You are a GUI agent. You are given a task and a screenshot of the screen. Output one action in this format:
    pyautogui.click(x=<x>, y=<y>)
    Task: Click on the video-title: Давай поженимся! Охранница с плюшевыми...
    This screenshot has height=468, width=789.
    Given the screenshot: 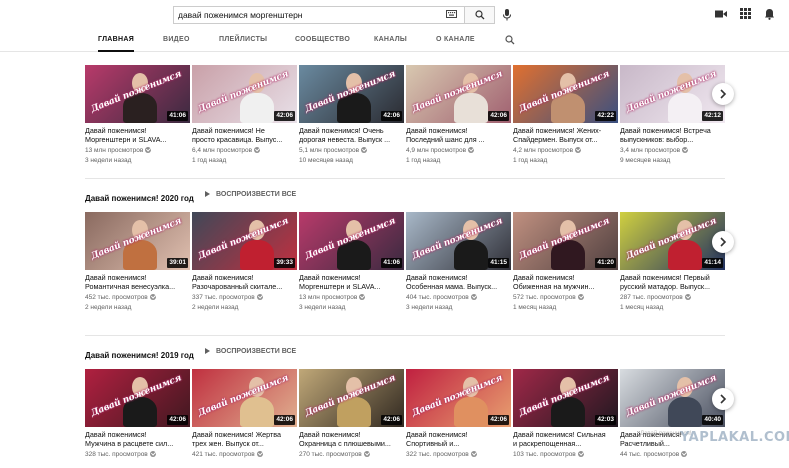 What is the action you would take?
    pyautogui.click(x=351, y=439)
    